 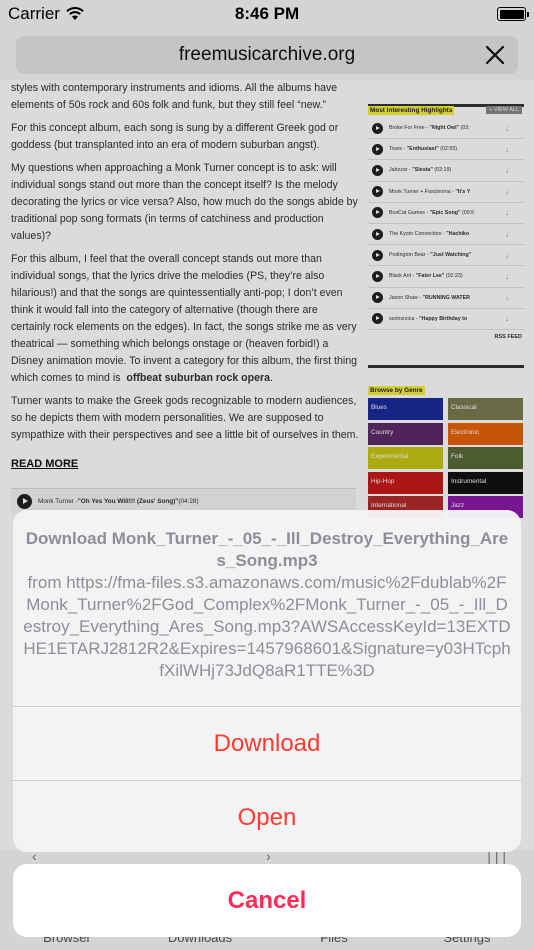 I want to click on download-button: Download, so click(x=267, y=742).